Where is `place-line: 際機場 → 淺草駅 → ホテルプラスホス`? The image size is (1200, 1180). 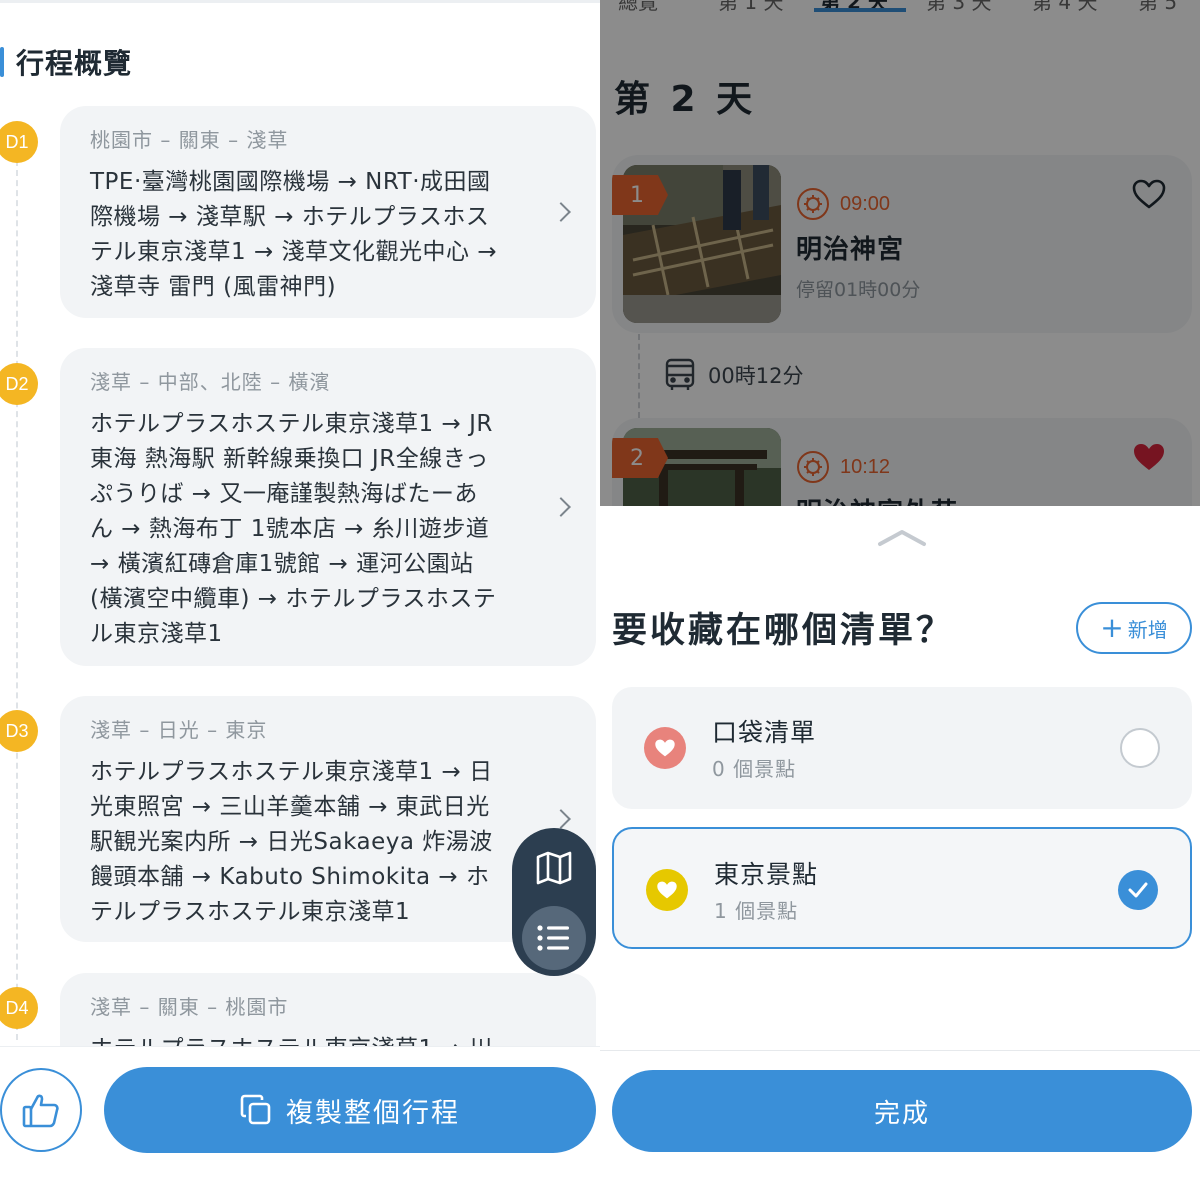 place-line: 際機場 → 淺草駅 → ホテルプラスホス is located at coordinates (290, 217).